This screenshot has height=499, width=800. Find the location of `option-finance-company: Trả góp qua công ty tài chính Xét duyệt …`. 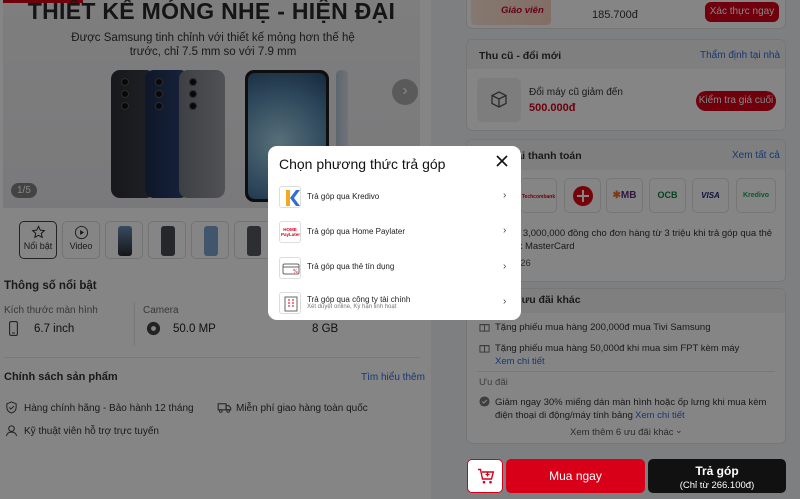

option-finance-company: Trả góp qua công ty tài chính Xét duyệt … is located at coordinates (394, 302).